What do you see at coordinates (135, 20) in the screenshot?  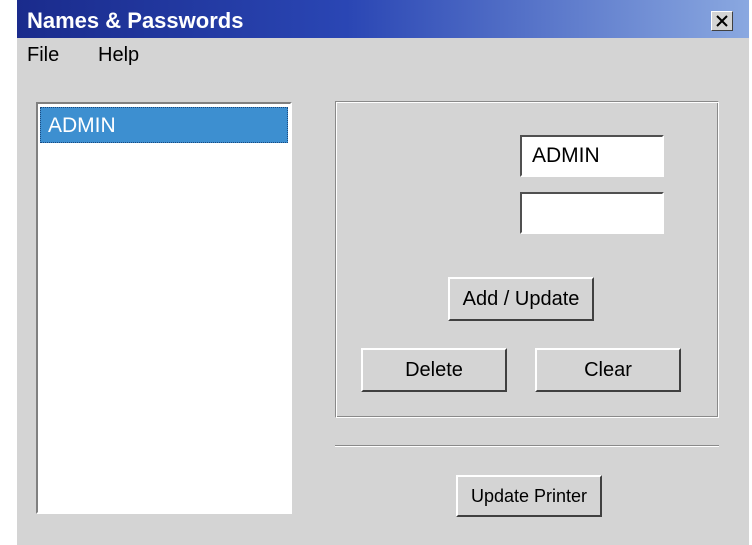 I see `window-title: Names & Passwords` at bounding box center [135, 20].